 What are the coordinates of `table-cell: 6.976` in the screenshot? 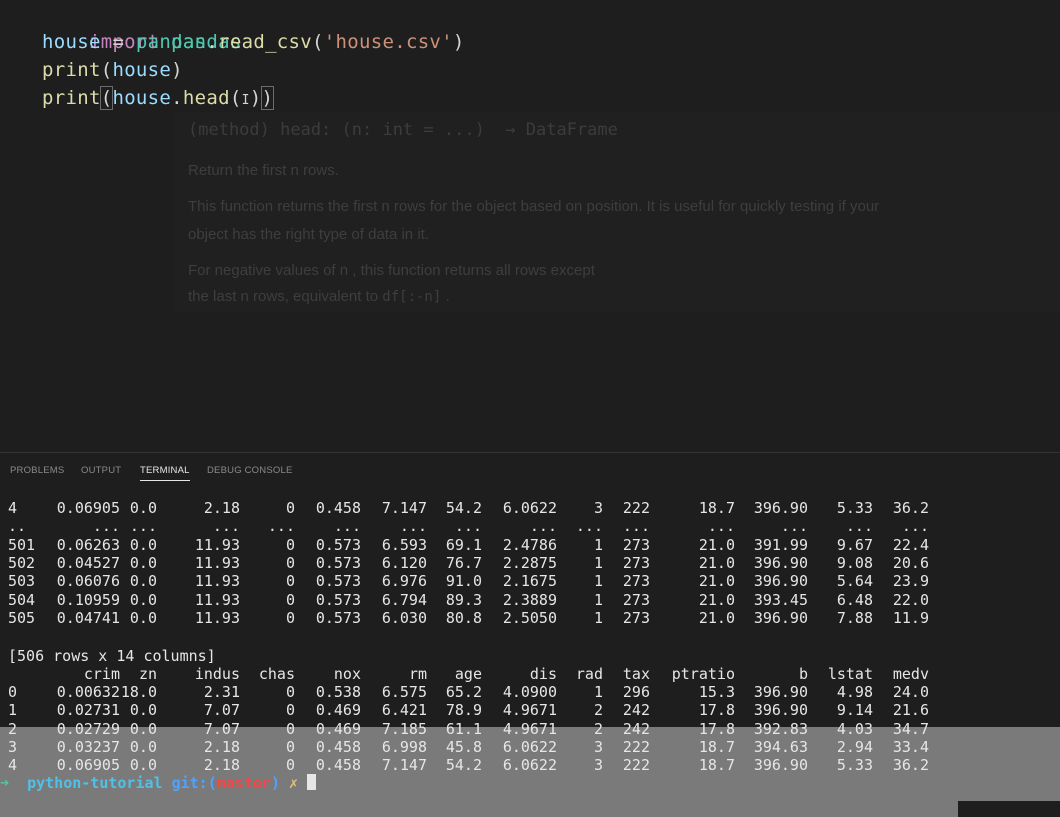 It's located at (404, 581).